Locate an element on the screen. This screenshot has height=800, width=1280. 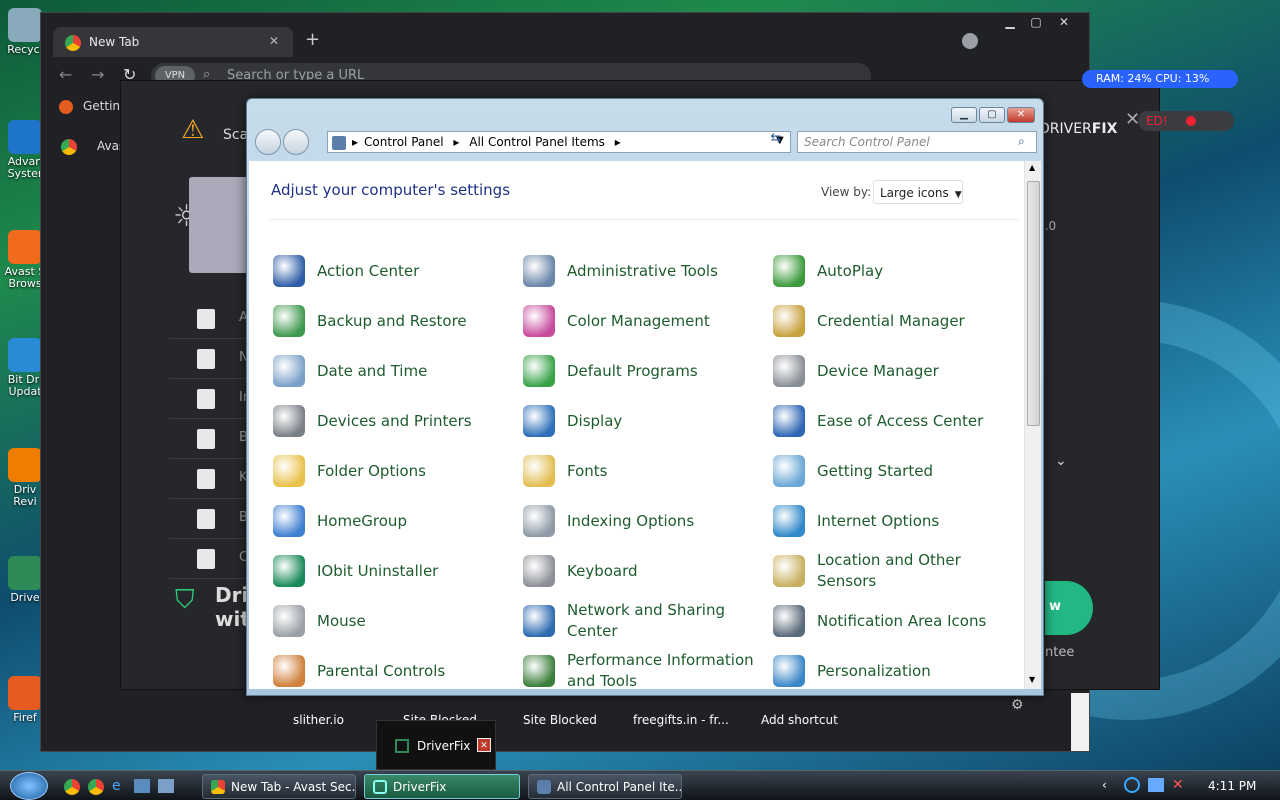
breadcrumb-all-items: All Control Panel Items is located at coordinates (537, 142).